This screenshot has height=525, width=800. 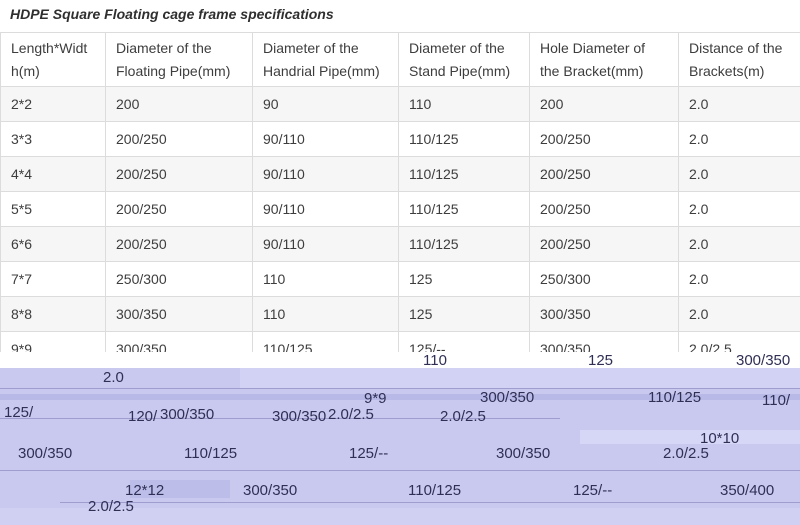 I want to click on table-row: 3*3 200/250 90/110 110/125 200/250 2.0, so click(x=400, y=139).